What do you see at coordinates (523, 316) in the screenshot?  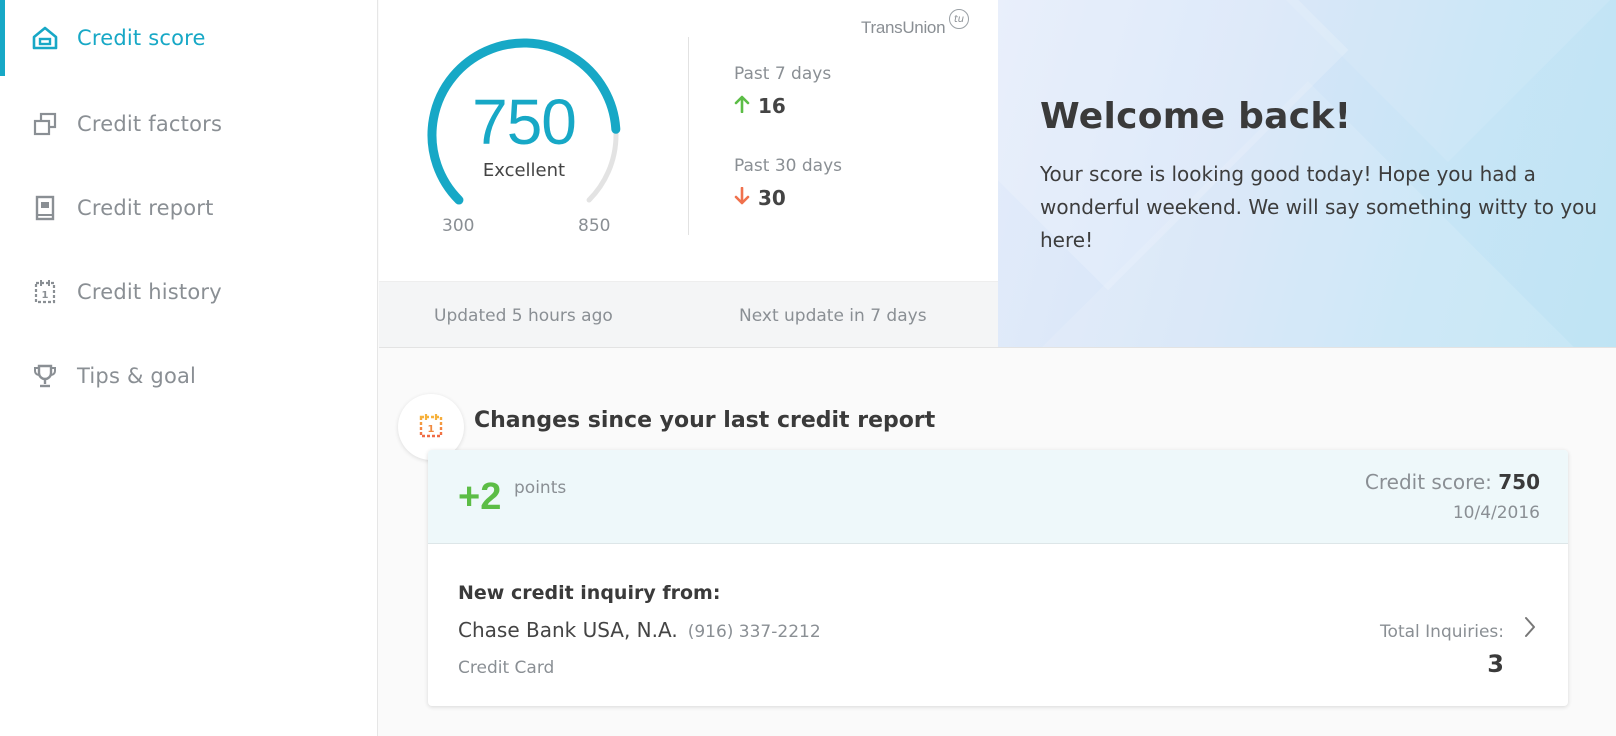 I see `last-updated-text: Updated 5 hours ago` at bounding box center [523, 316].